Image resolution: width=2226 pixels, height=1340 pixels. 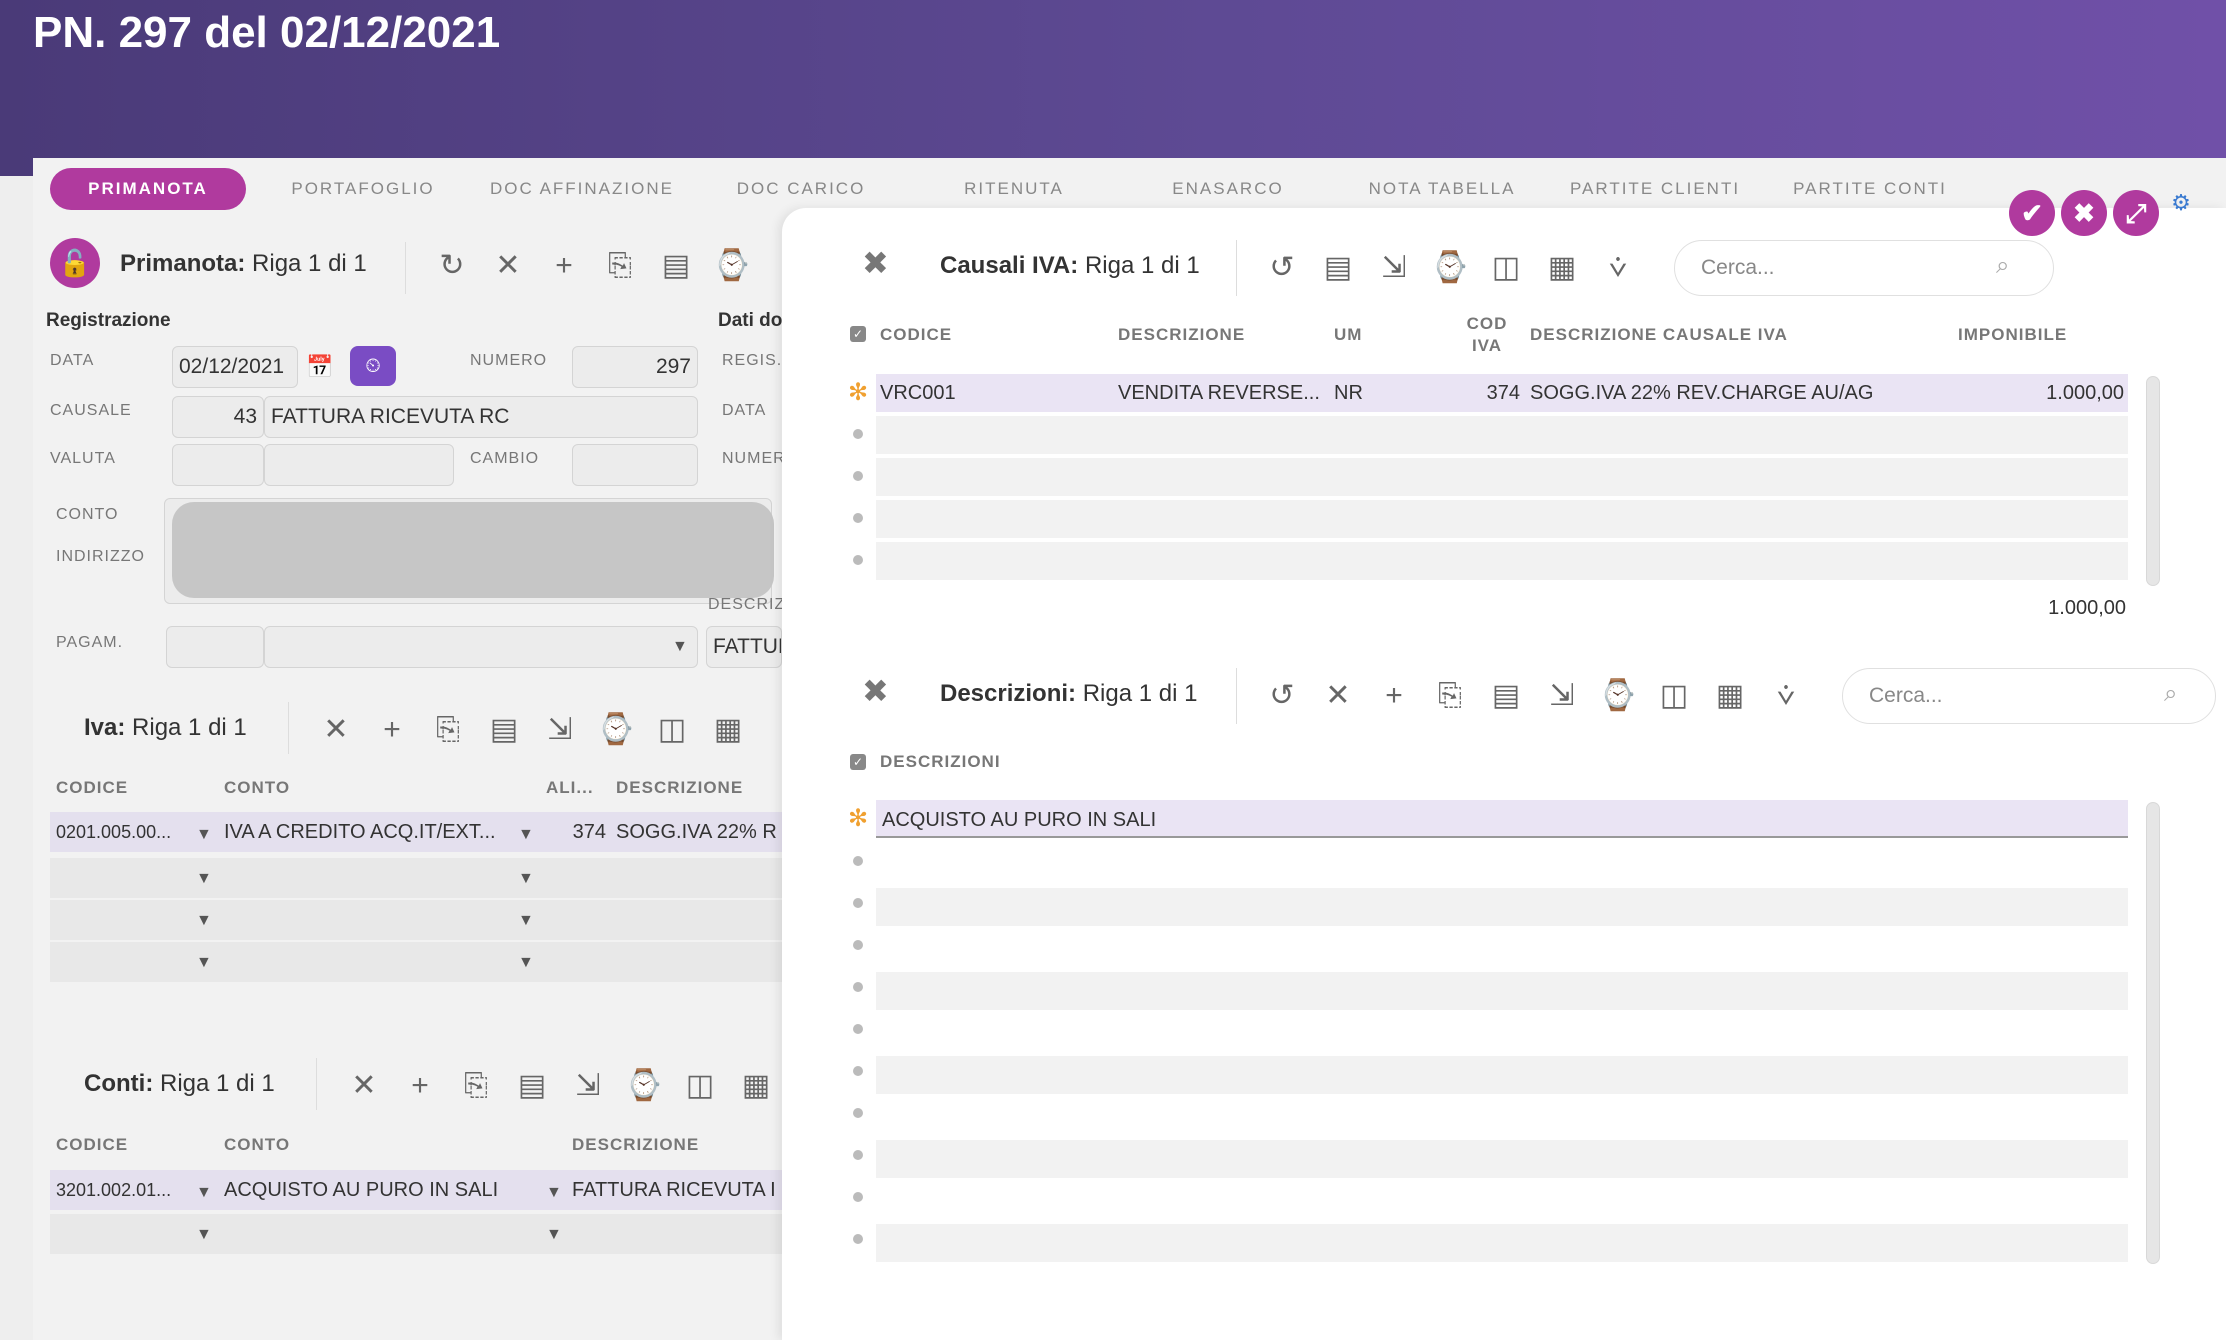 What do you see at coordinates (635, 367) in the screenshot?
I see `numero-field: 297` at bounding box center [635, 367].